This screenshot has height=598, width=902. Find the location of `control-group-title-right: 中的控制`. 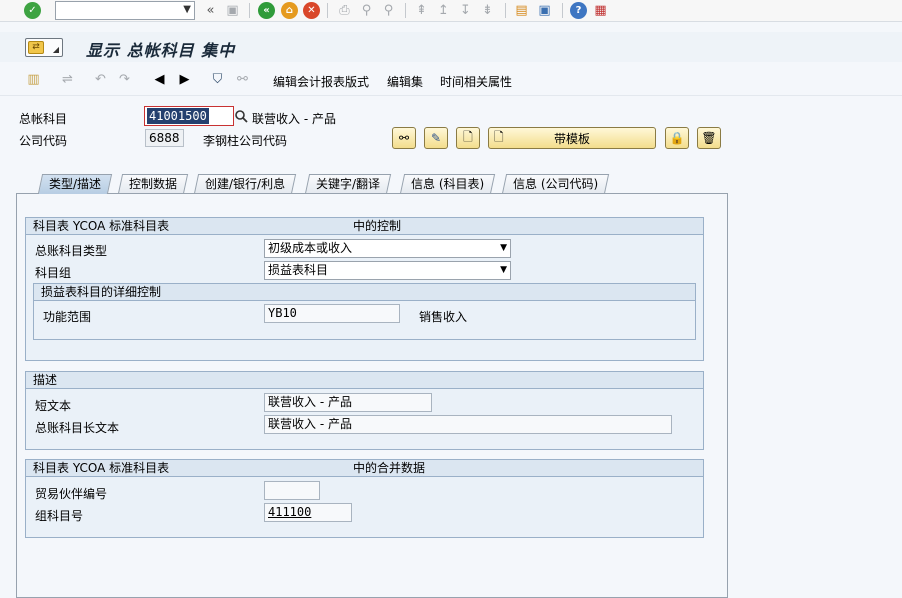

control-group-title-right: 中的控制 is located at coordinates (377, 226).